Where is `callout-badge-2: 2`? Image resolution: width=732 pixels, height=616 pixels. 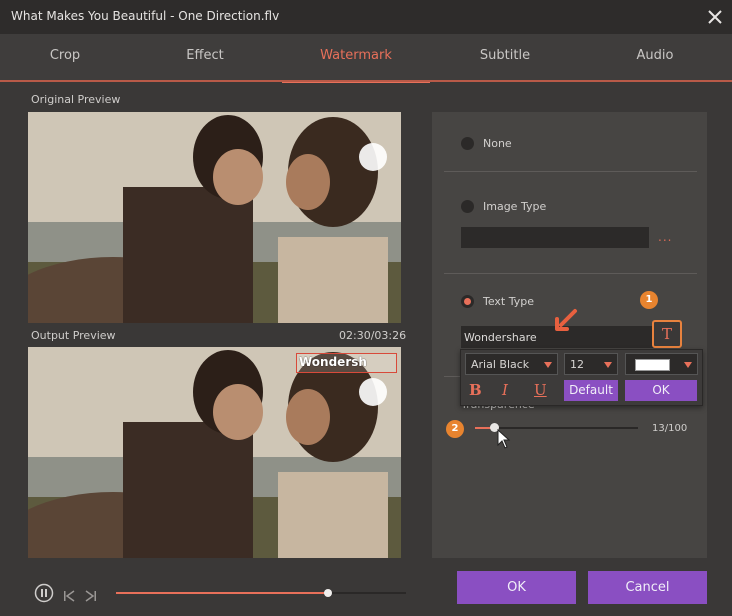 callout-badge-2: 2 is located at coordinates (455, 429).